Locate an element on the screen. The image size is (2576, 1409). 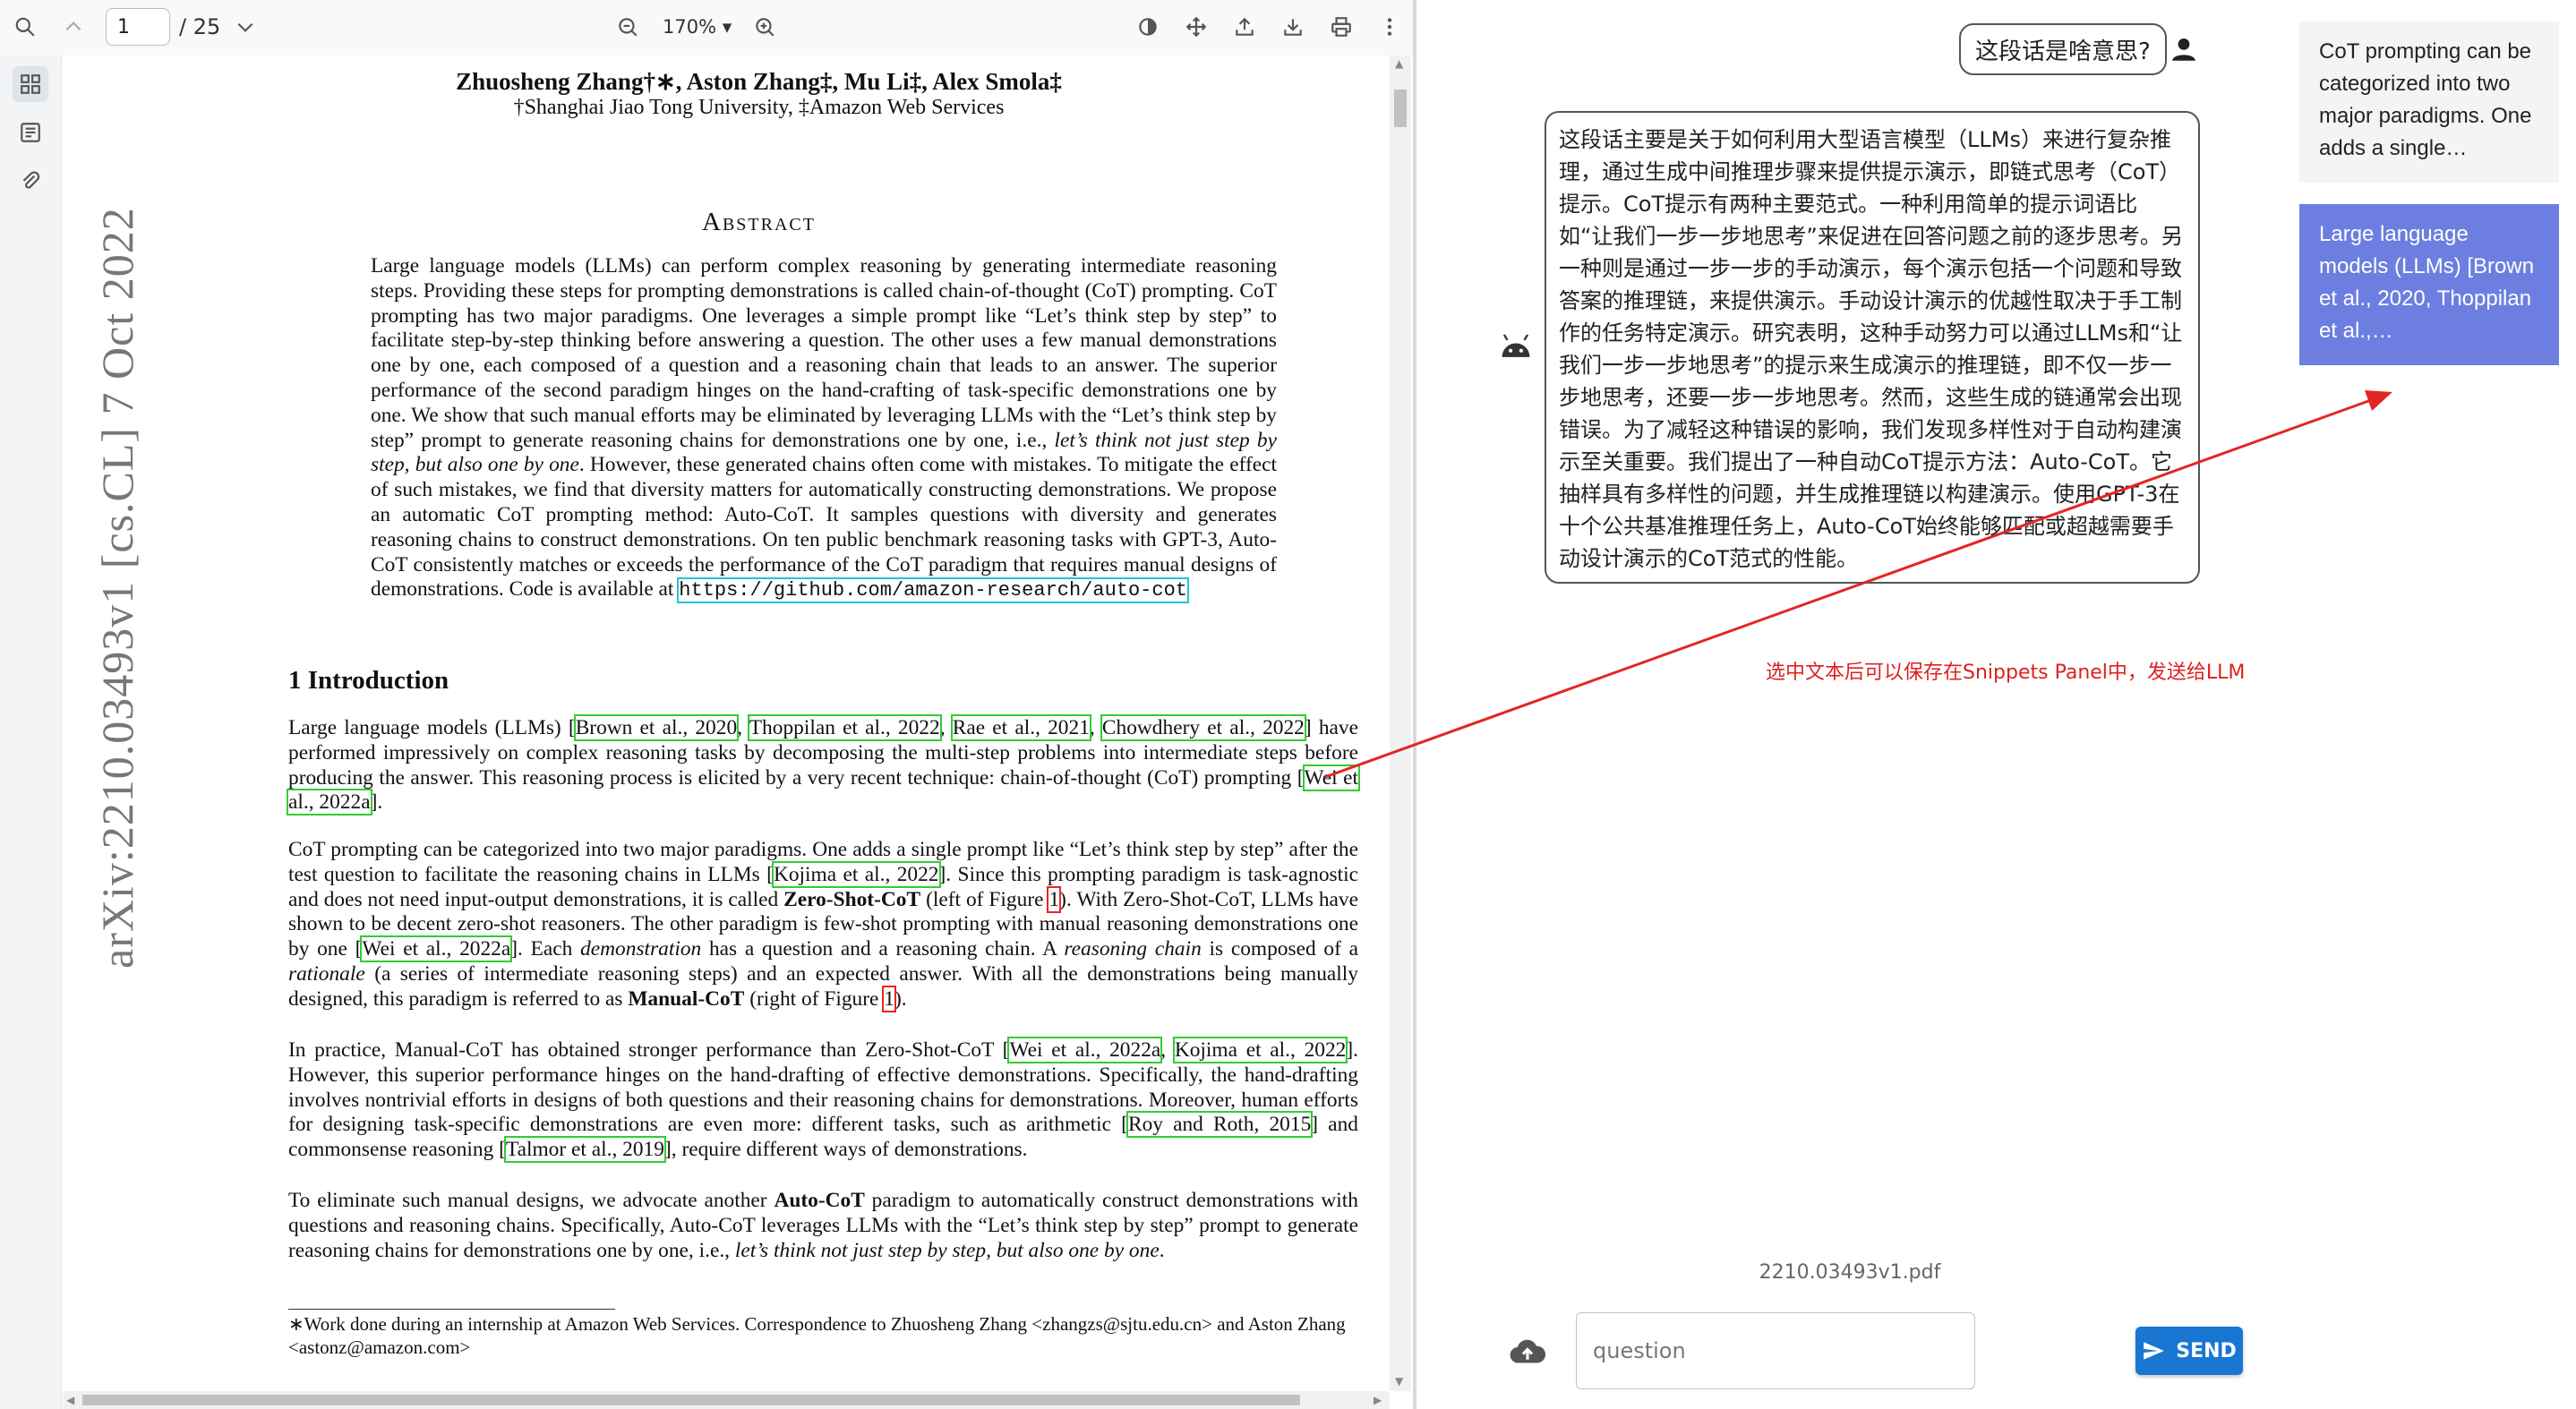
more-options-icon is located at coordinates (1390, 27).